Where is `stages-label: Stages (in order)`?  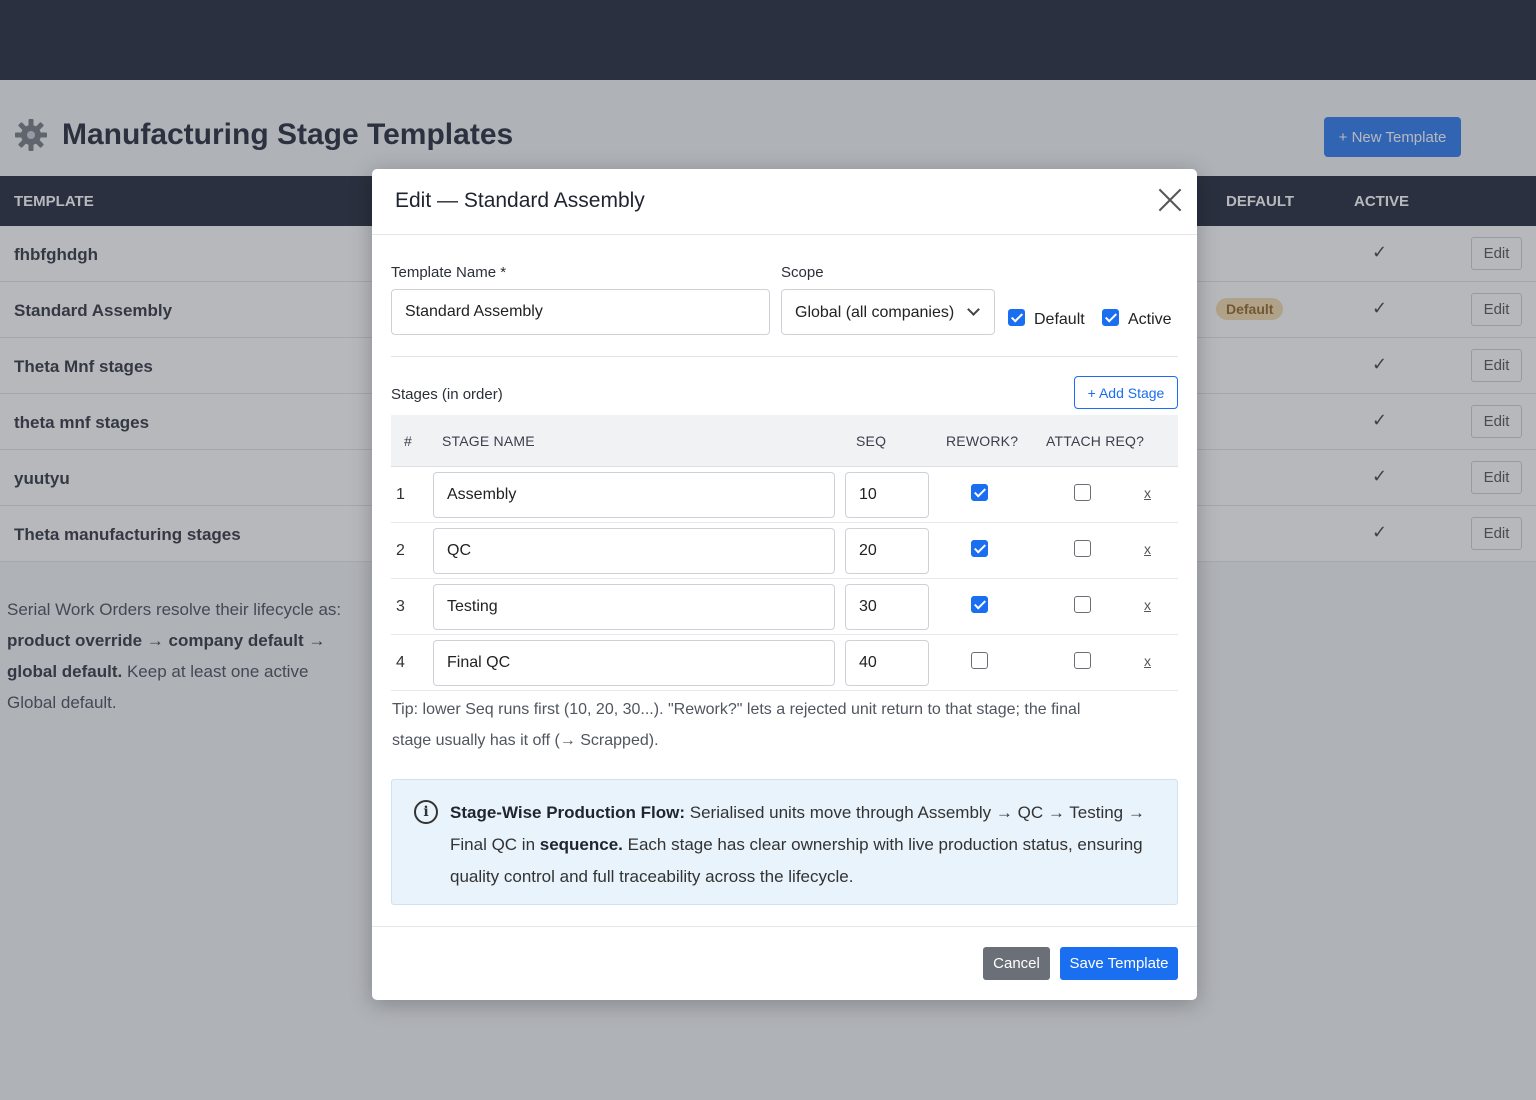
stages-label: Stages (in order) is located at coordinates (447, 394).